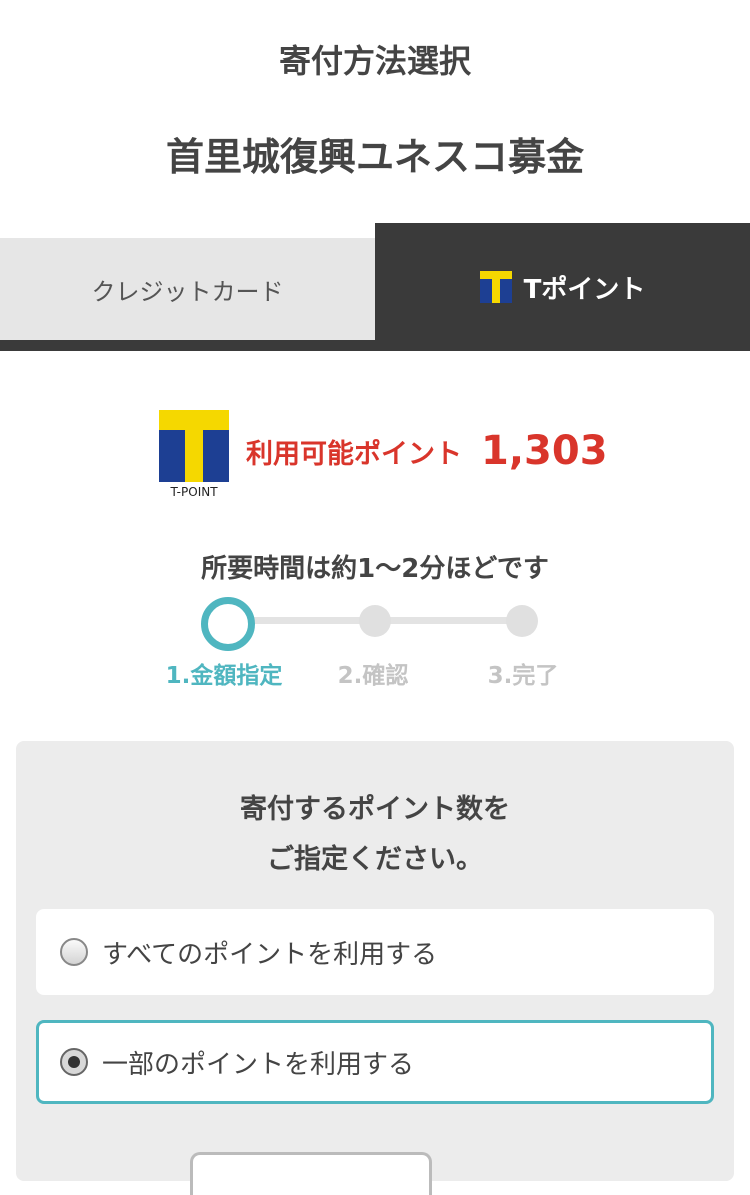 Image resolution: width=750 pixels, height=1195 pixels. What do you see at coordinates (375, 348) in the screenshot?
I see `tab-divider` at bounding box center [375, 348].